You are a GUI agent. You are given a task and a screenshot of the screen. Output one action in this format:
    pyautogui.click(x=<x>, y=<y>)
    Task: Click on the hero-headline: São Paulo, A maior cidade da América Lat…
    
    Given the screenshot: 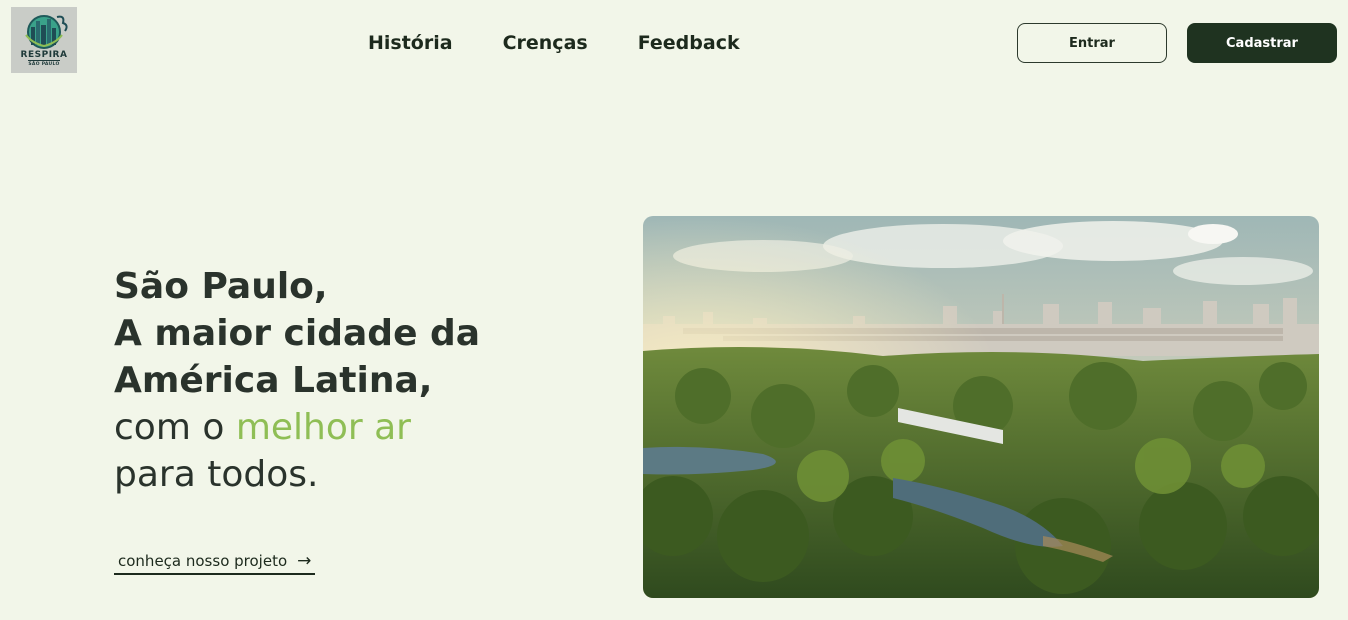 What is the action you would take?
    pyautogui.click(x=354, y=380)
    